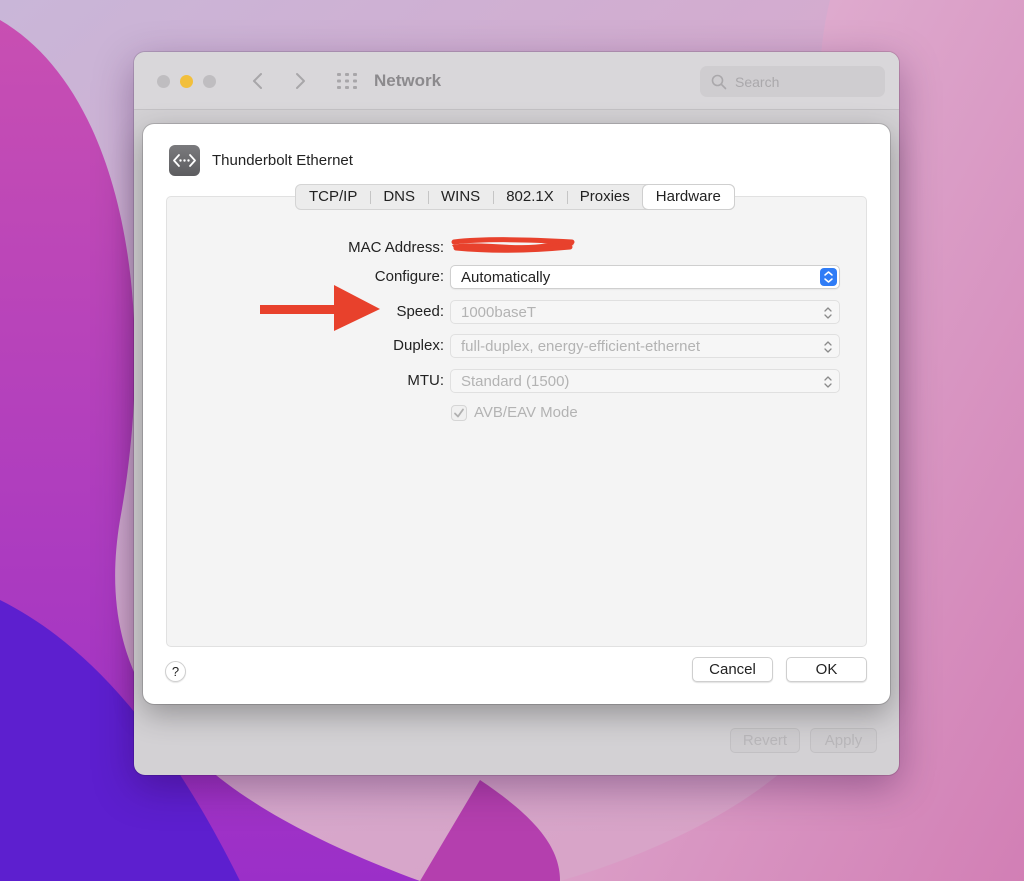 This screenshot has width=1024, height=881. I want to click on grid-icon, so click(347, 81).